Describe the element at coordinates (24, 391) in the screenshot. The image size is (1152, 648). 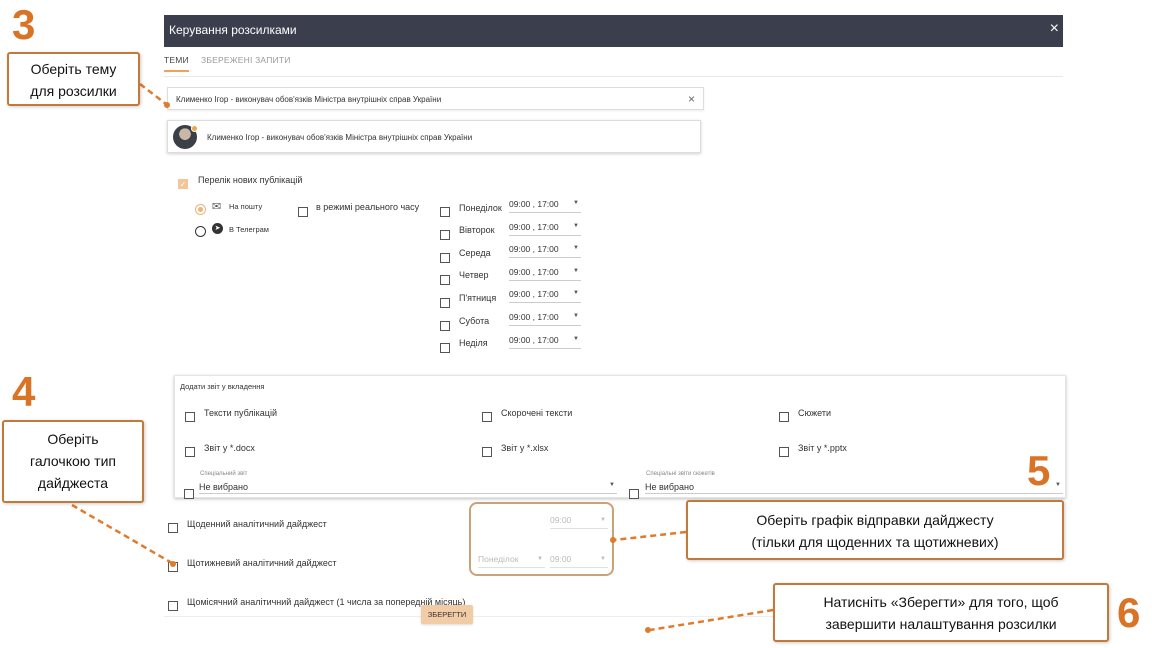
I see `step-number-4: 4` at that location.